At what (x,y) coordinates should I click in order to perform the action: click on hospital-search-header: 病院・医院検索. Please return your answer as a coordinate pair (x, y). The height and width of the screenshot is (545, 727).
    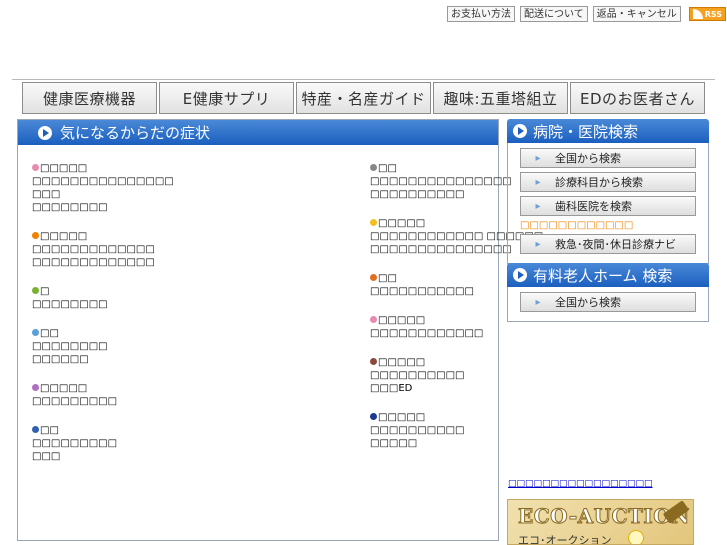
    Looking at the image, I should click on (608, 131).